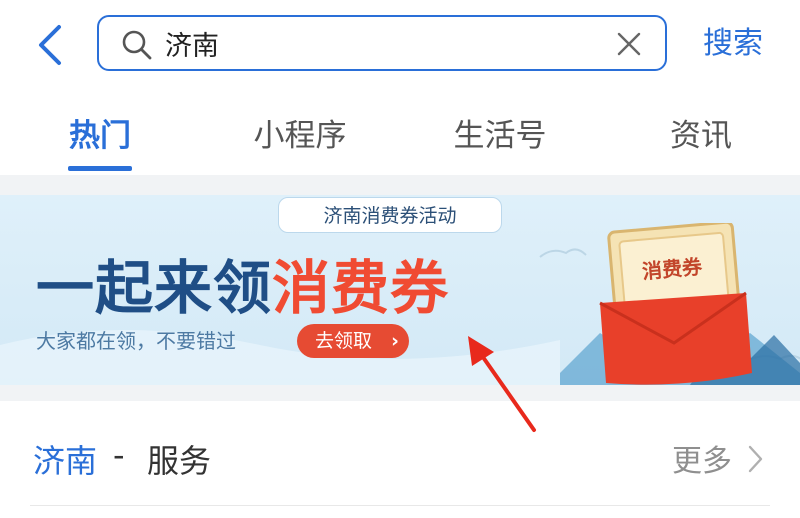 This screenshot has height=518, width=800. Describe the element at coordinates (154, 288) in the screenshot. I see `headline-part1: 一起来领` at that location.